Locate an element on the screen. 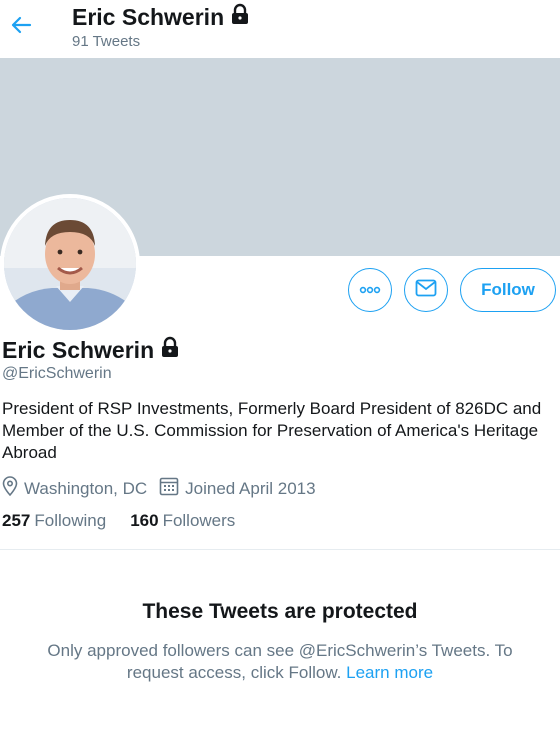 The width and height of the screenshot is (560, 747). message-button is located at coordinates (426, 290).